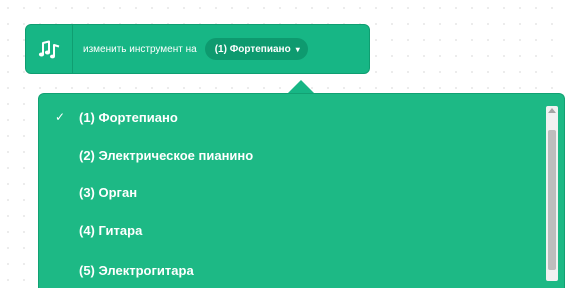  Describe the element at coordinates (552, 200) in the screenshot. I see `scrollbar-thumb` at that location.